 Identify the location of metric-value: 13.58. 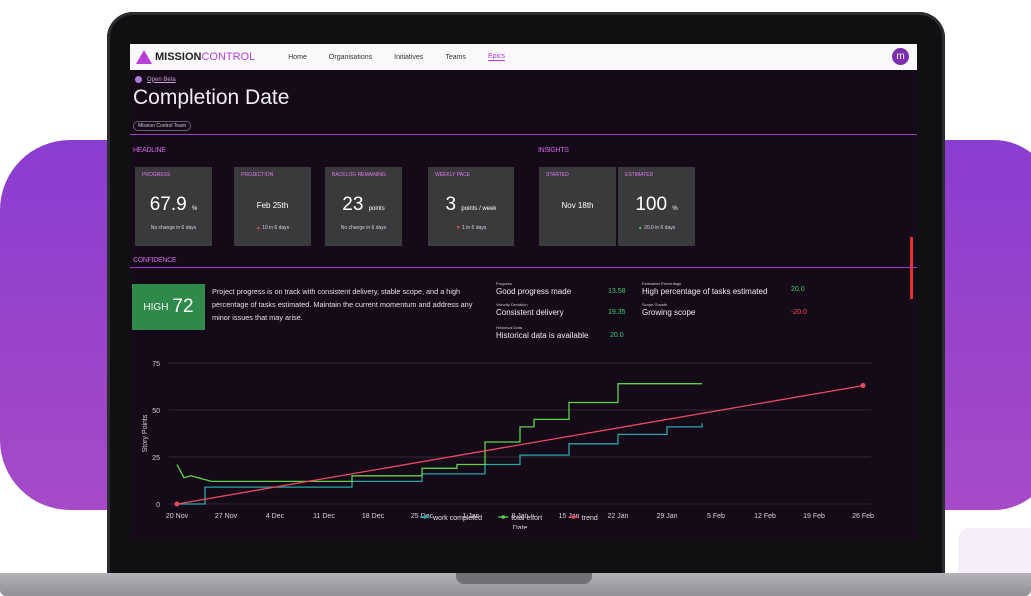
(617, 291).